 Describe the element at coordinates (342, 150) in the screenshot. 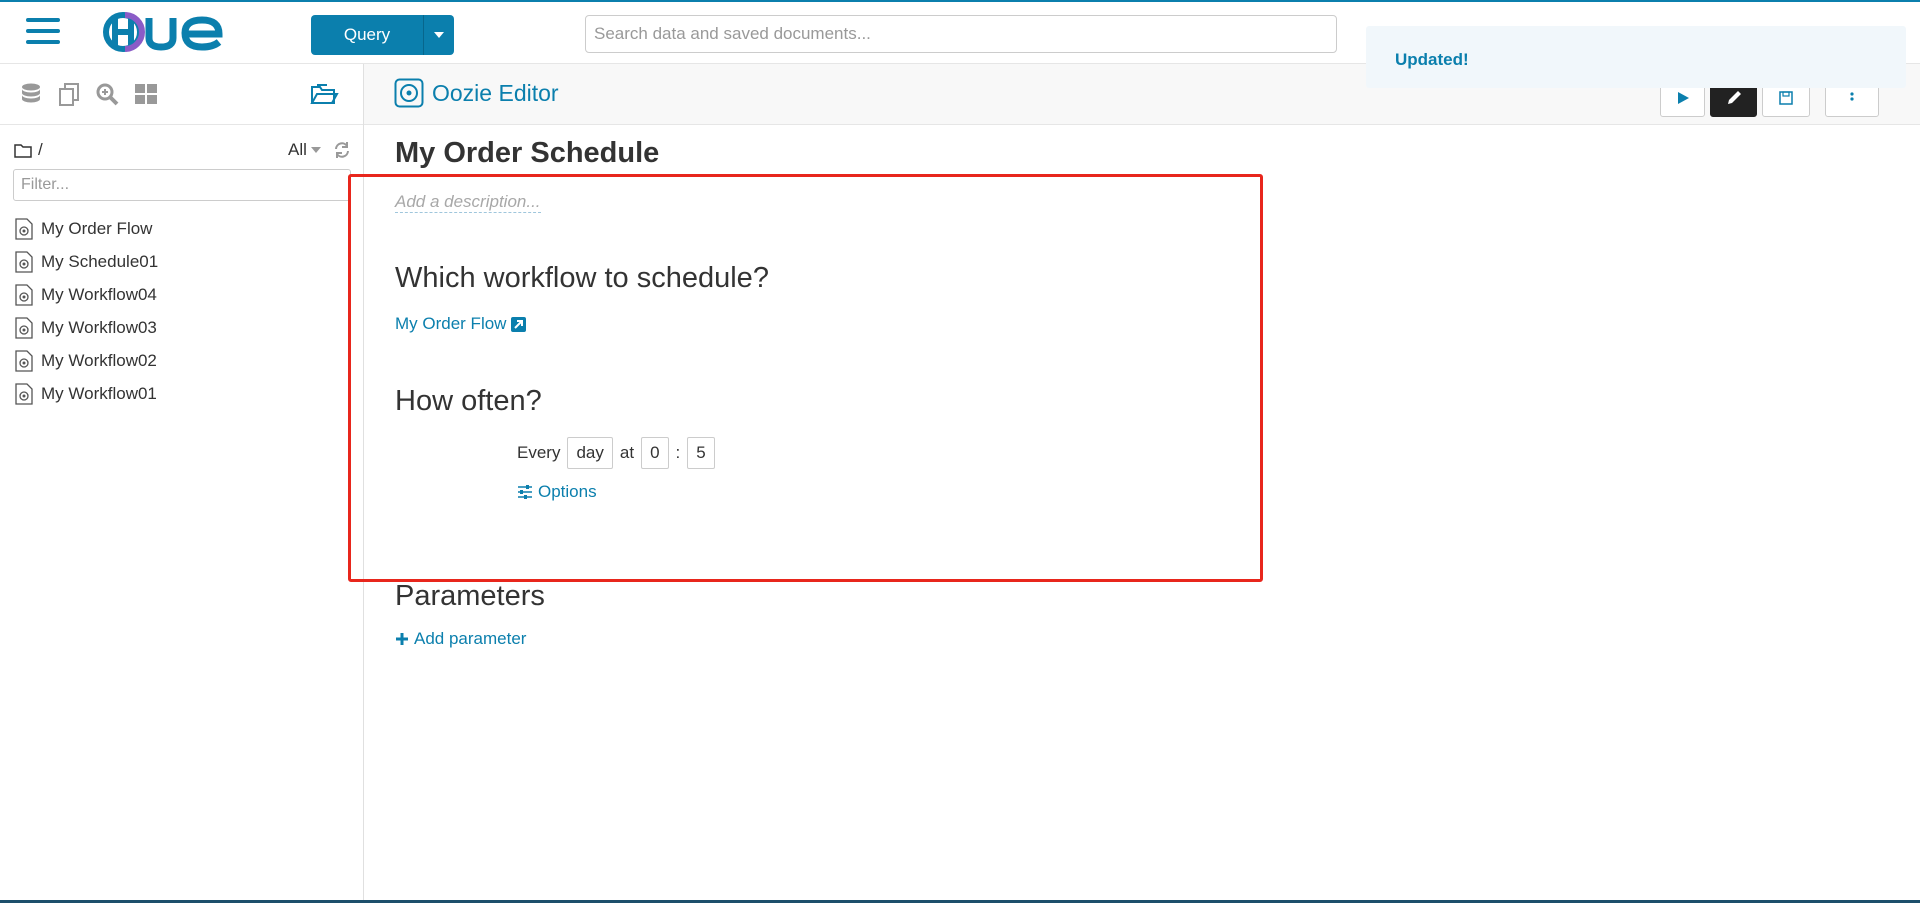

I see `refresh-icon` at that location.